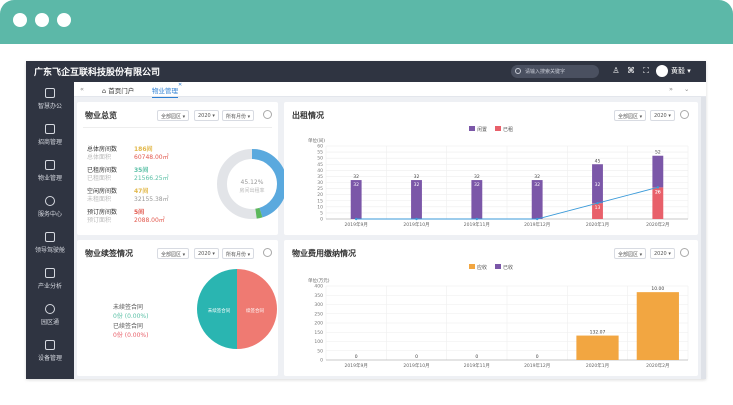 The image size is (733, 405). I want to click on avatar, so click(662, 71).